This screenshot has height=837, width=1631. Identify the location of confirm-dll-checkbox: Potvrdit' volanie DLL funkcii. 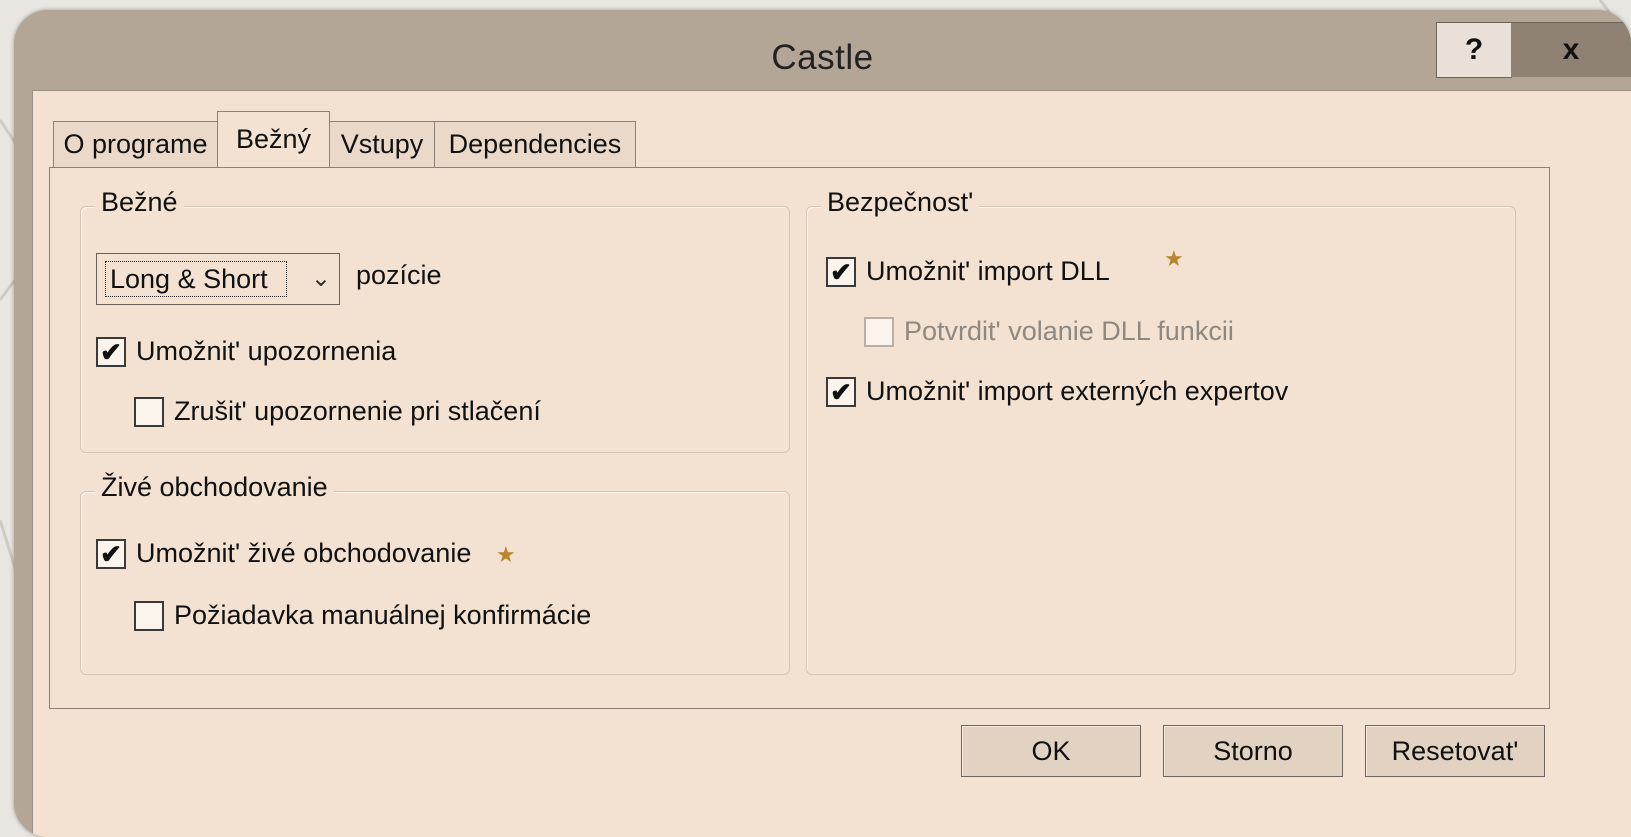
(1049, 331).